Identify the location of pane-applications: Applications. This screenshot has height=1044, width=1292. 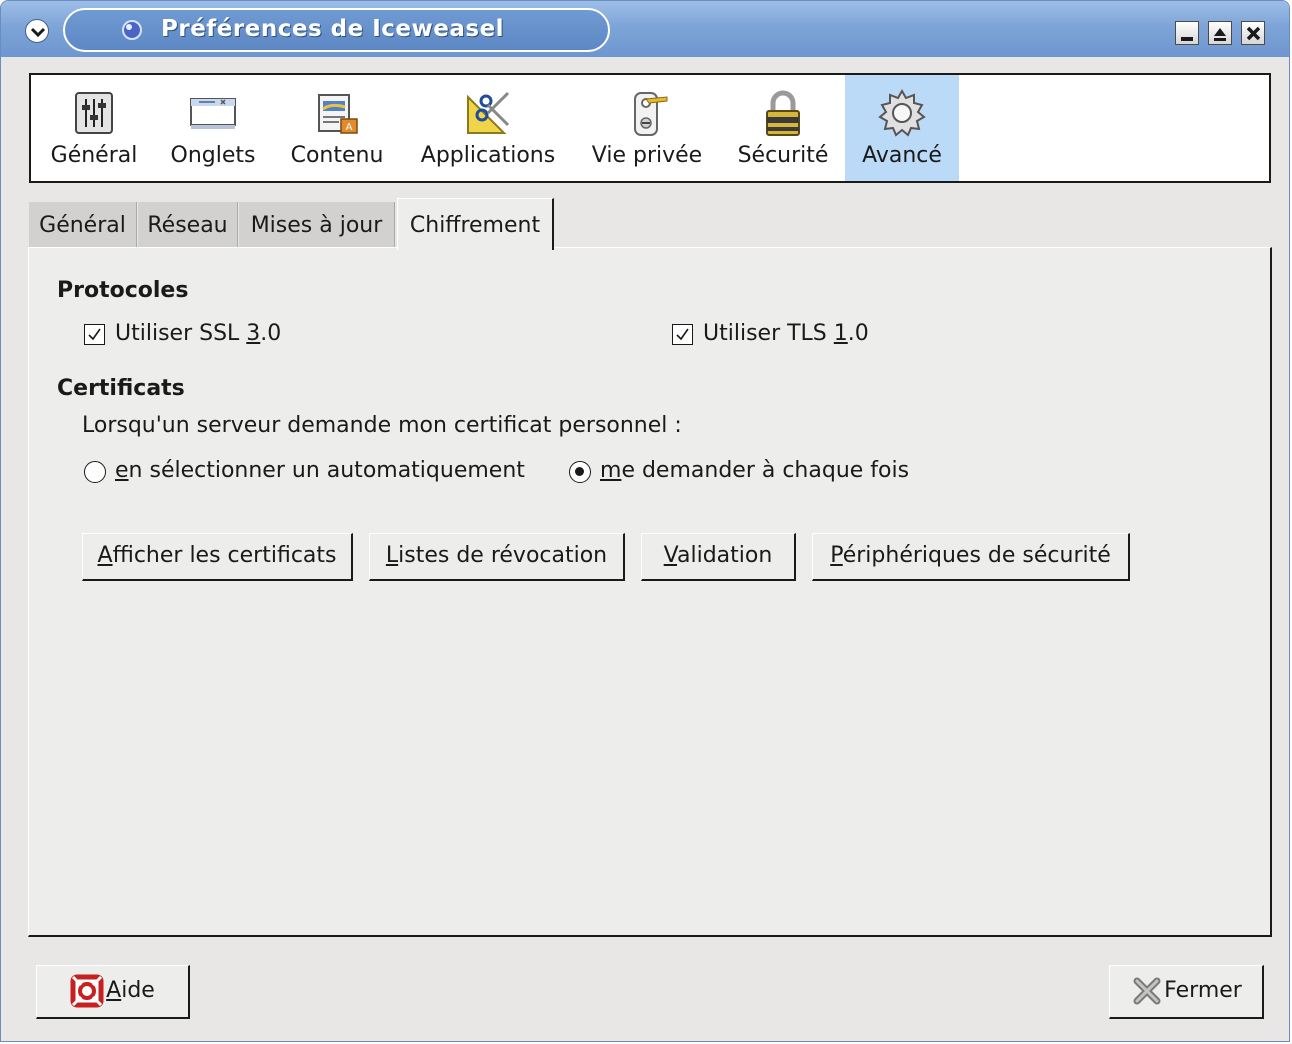
(488, 128).